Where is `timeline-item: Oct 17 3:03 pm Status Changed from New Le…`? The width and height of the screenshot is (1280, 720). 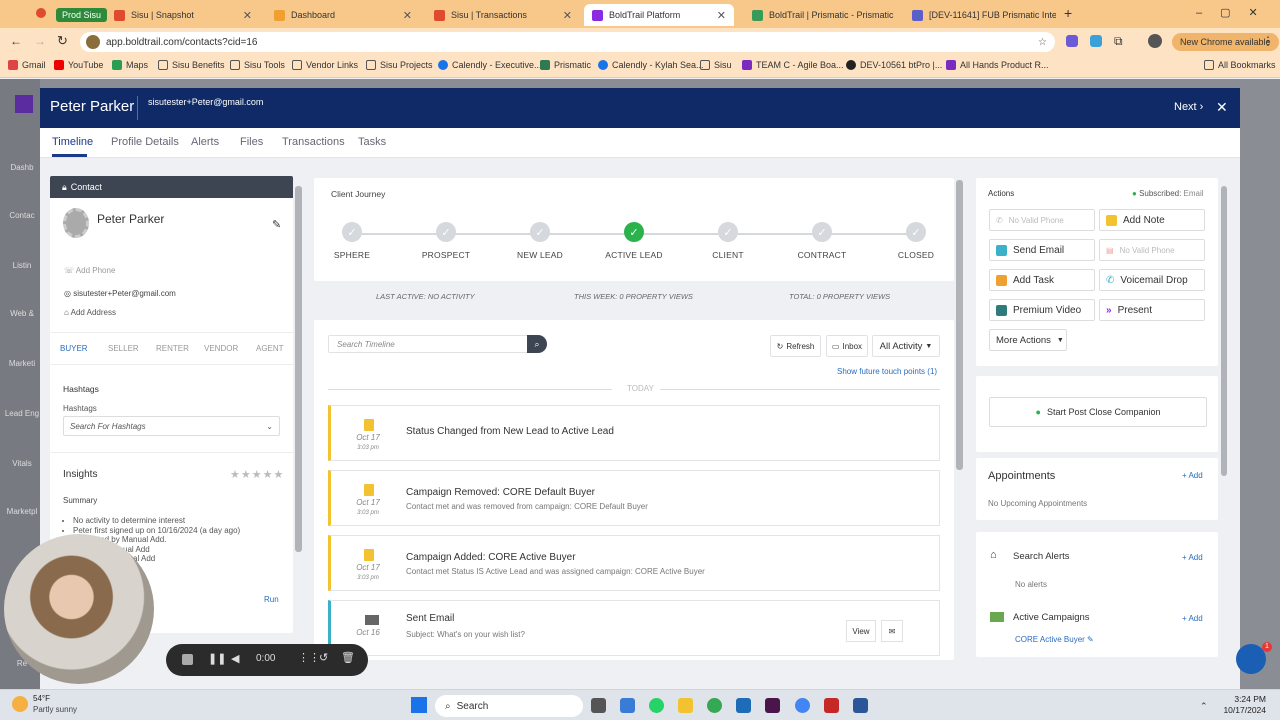
timeline-item: Oct 17 3:03 pm Status Changed from New Le… is located at coordinates (634, 433).